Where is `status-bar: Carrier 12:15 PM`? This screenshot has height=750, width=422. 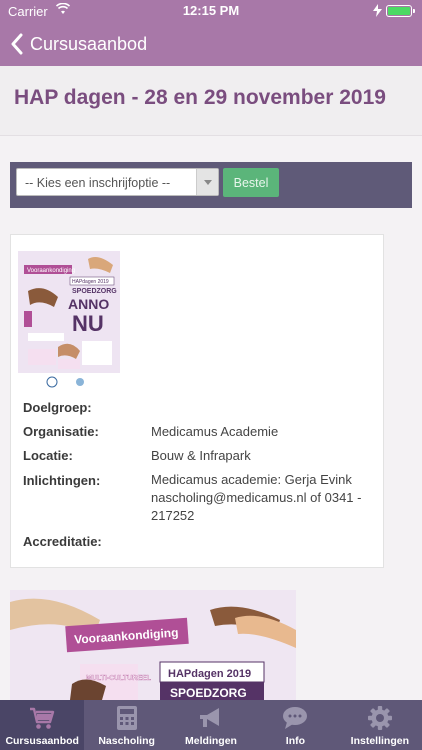
status-bar: Carrier 12:15 PM is located at coordinates (211, 11).